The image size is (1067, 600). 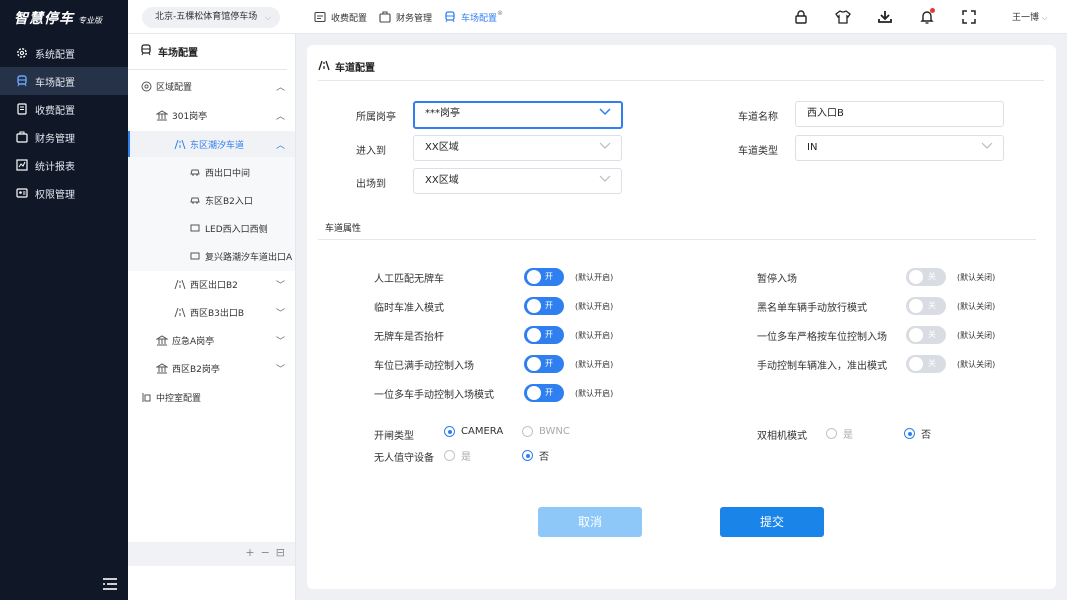 What do you see at coordinates (206, 17) in the screenshot?
I see `parking-lot-value: 北京-五棵松体育馆停车场` at bounding box center [206, 17].